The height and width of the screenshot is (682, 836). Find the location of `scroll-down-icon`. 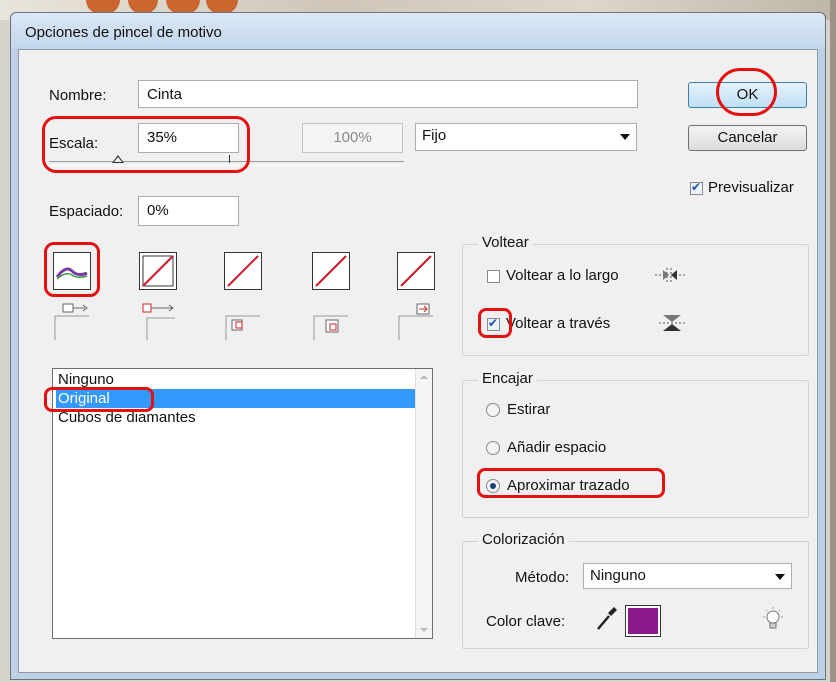

scroll-down-icon is located at coordinates (424, 630).